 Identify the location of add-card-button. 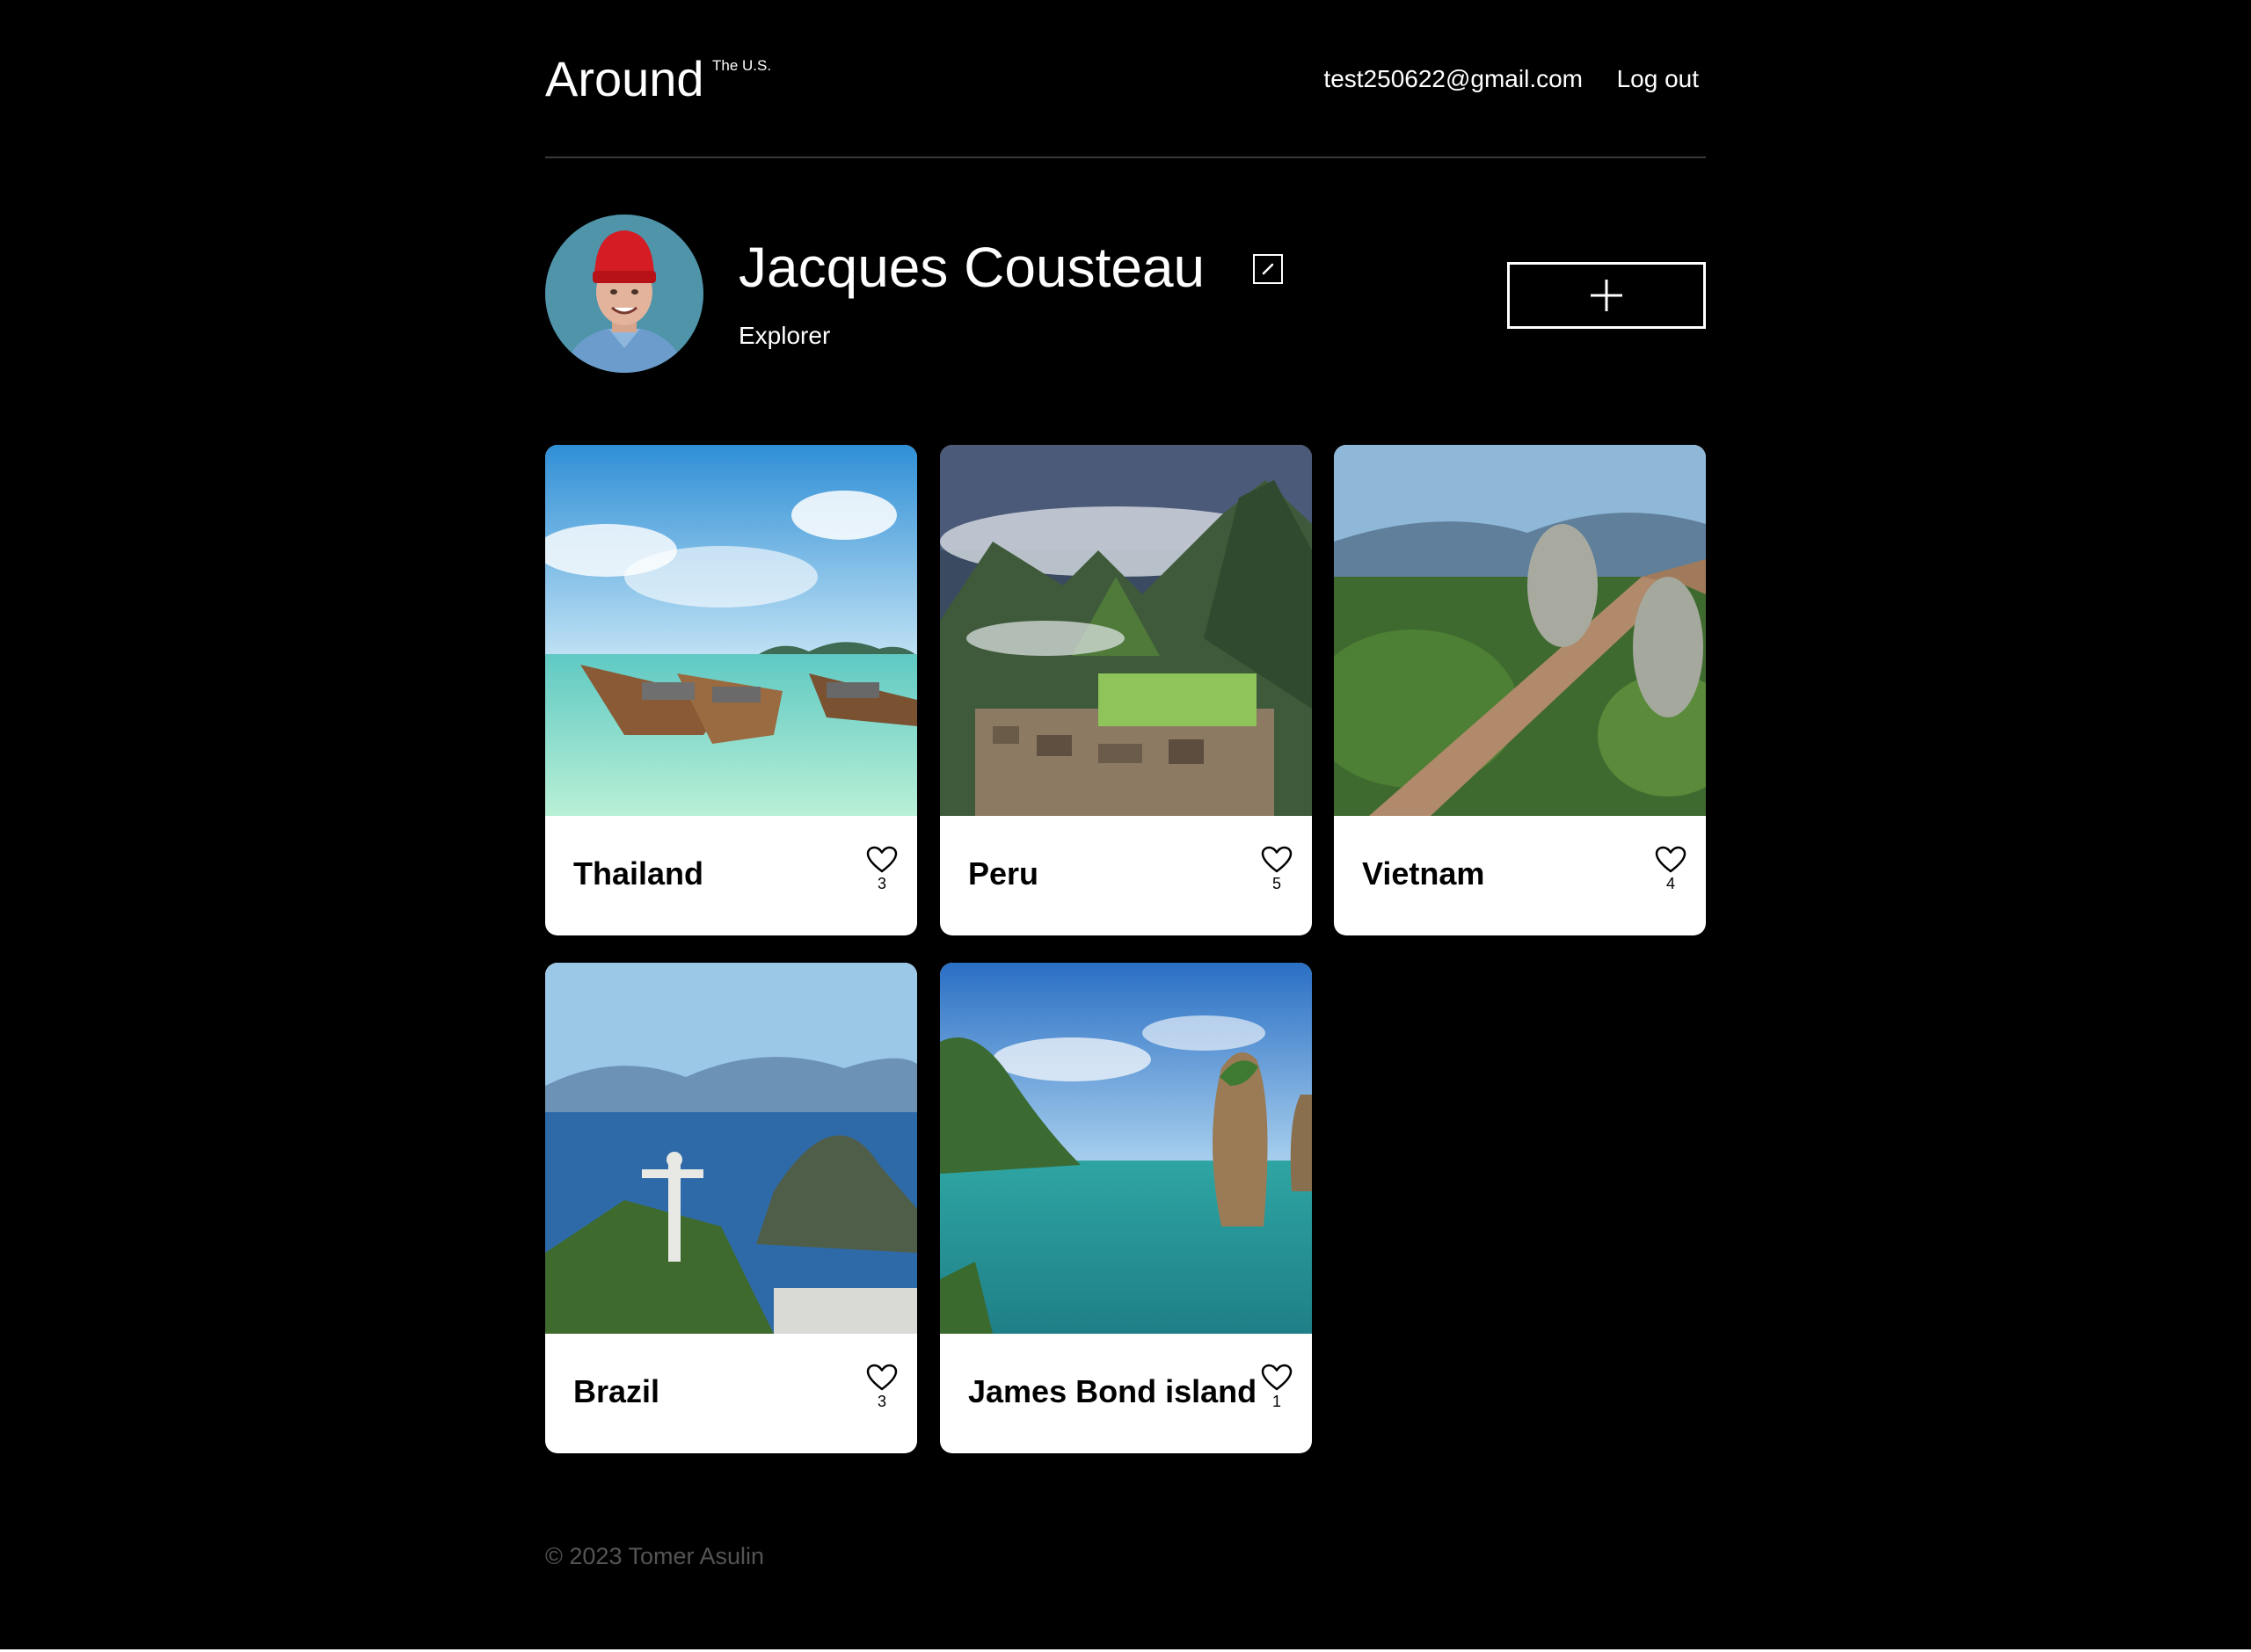
(1606, 296).